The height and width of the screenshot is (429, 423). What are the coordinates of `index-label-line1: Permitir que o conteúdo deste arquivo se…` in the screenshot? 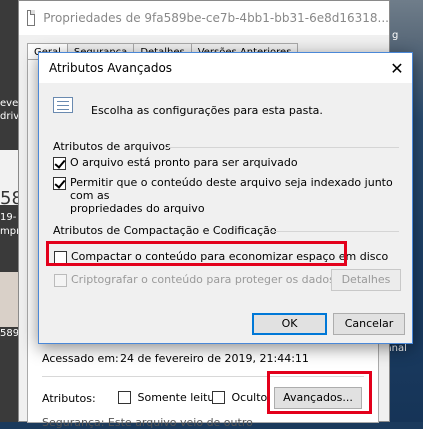 It's located at (231, 189).